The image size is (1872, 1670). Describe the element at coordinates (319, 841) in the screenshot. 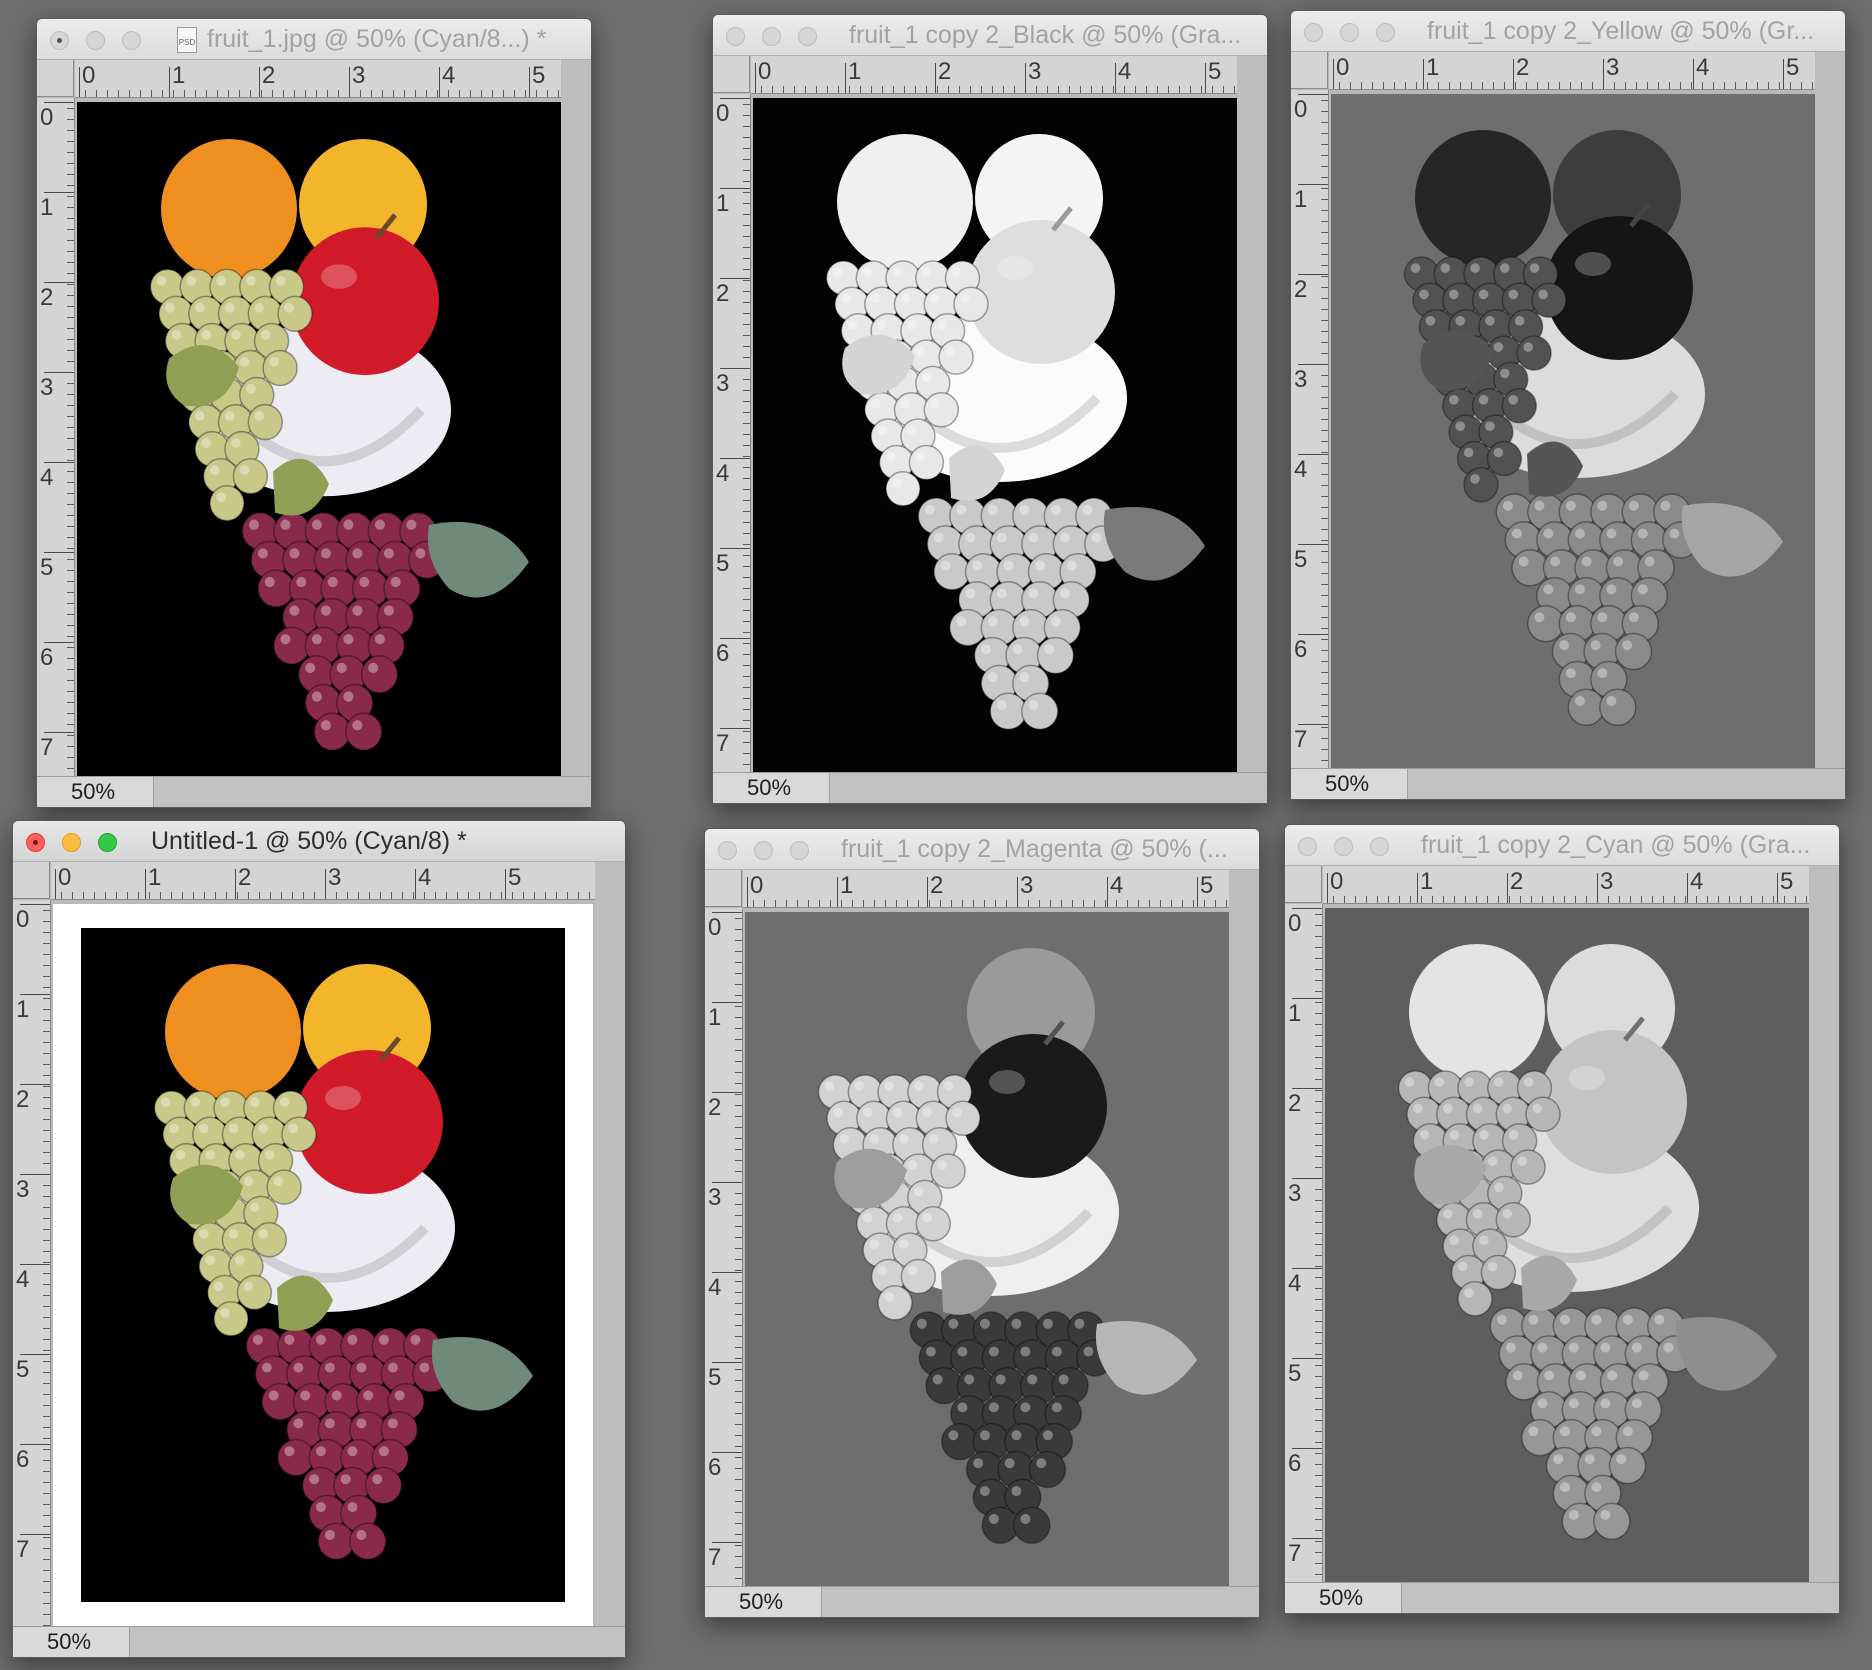

I see `title-bar: Untitled-1 @ 50% (Cyan/8) *` at that location.